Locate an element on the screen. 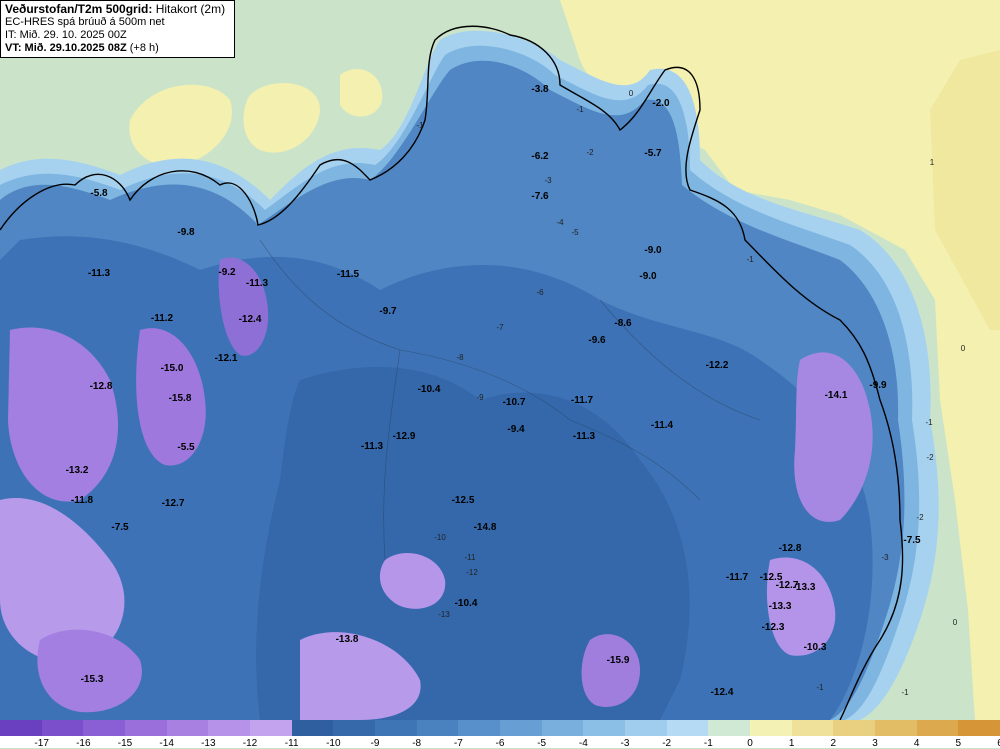 The image size is (1000, 749). temperature-value: -11.7 is located at coordinates (737, 577).